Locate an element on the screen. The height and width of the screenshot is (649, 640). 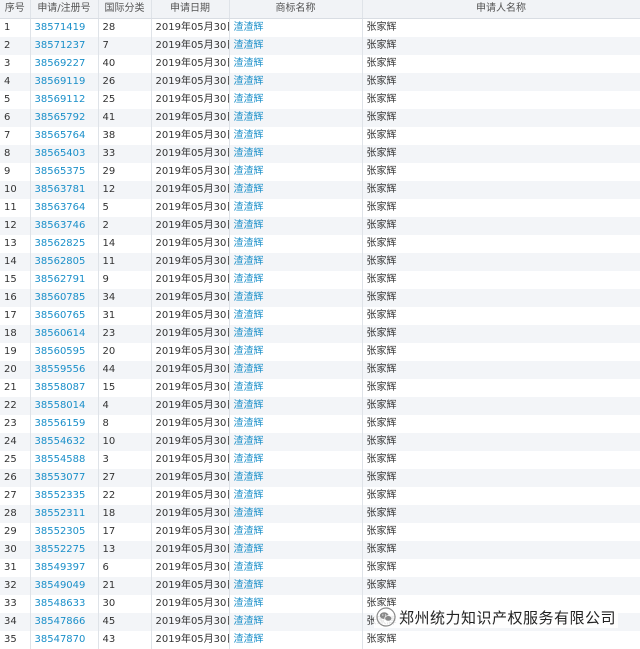
cell-reg-number: 38565792 is located at coordinates (64, 118).